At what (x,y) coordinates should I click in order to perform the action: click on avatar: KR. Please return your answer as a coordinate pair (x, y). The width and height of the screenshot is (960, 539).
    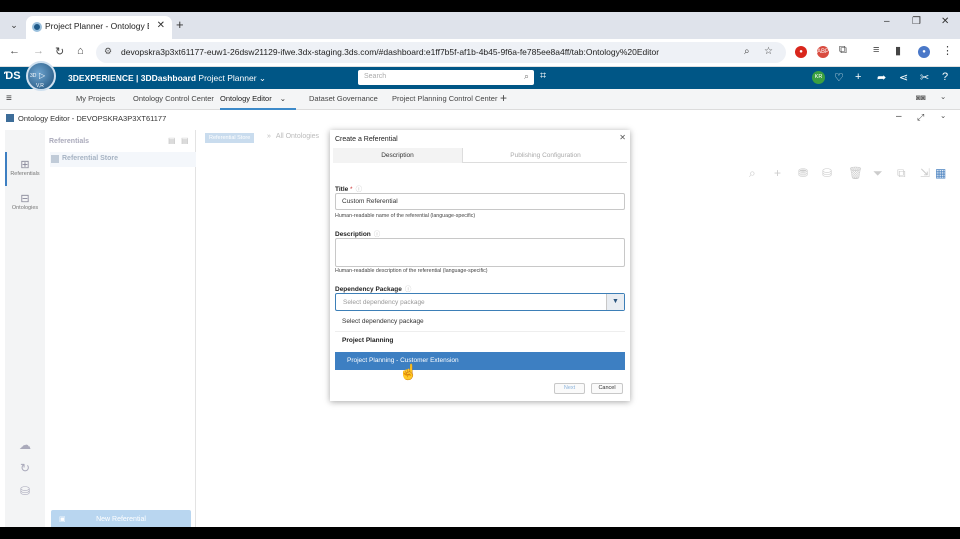
    Looking at the image, I should click on (818, 77).